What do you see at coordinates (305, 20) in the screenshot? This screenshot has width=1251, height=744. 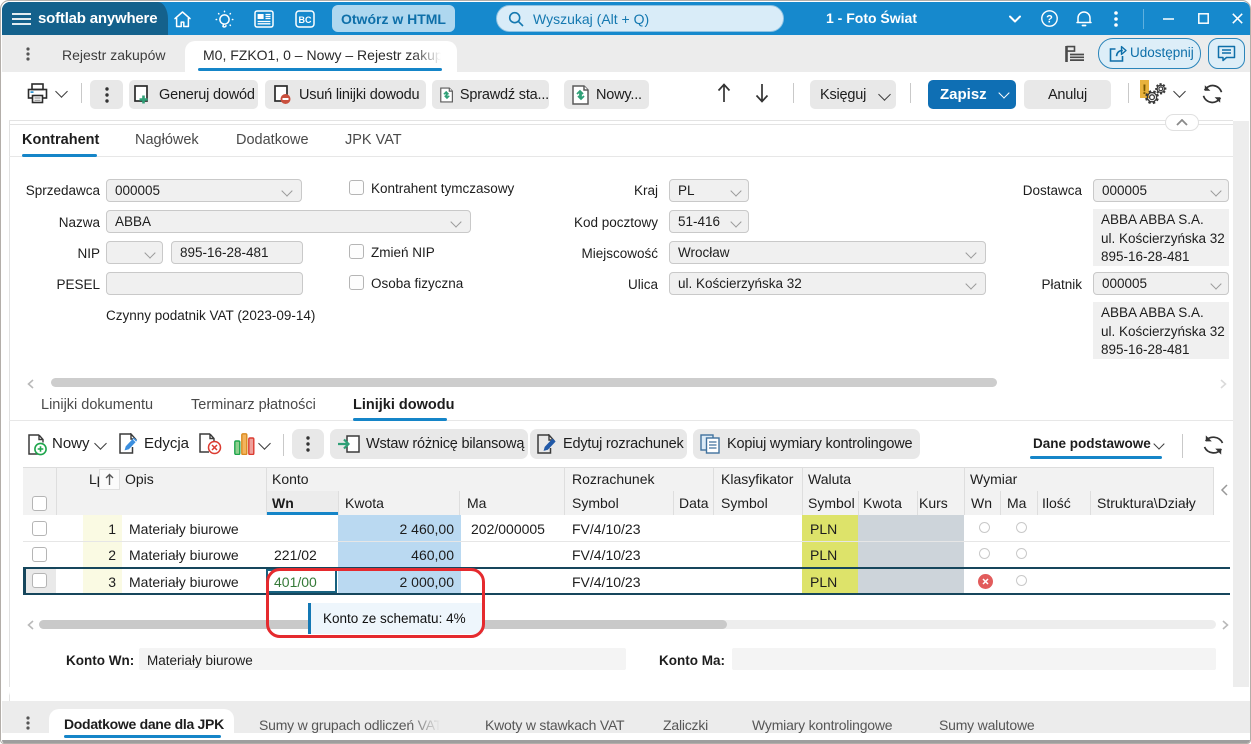 I see `svg-text: BC` at bounding box center [305, 20].